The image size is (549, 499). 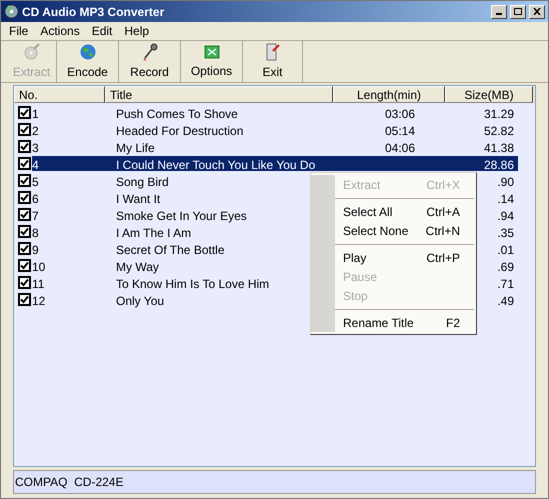 I want to click on track-size: 28.86, so click(x=487, y=163).